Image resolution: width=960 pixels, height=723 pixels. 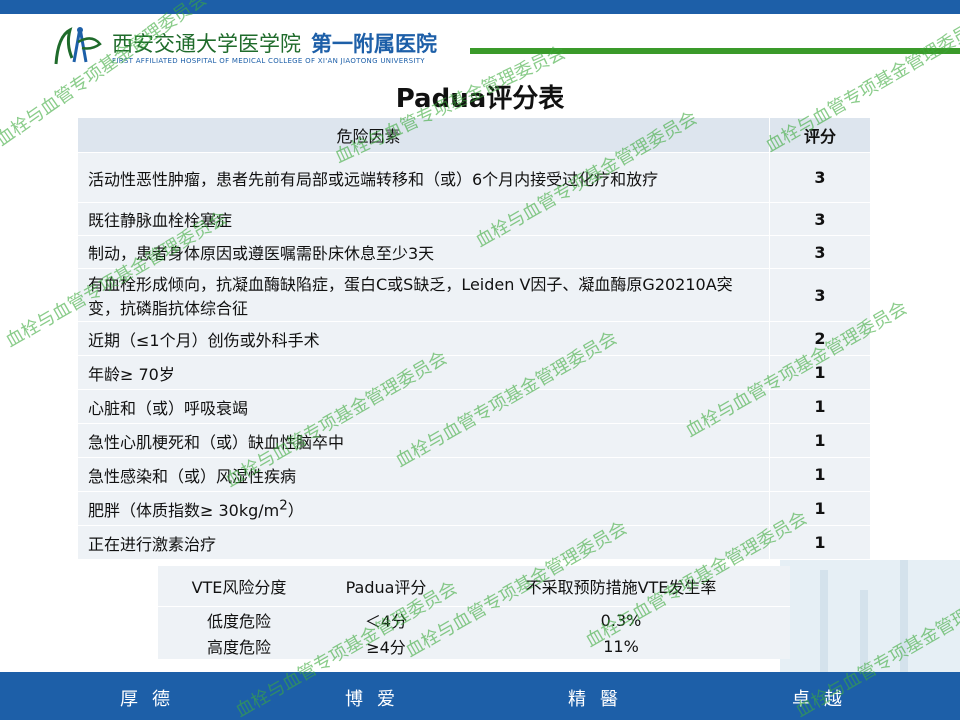 I want to click on motto-word: 精醫, so click(x=600, y=699).